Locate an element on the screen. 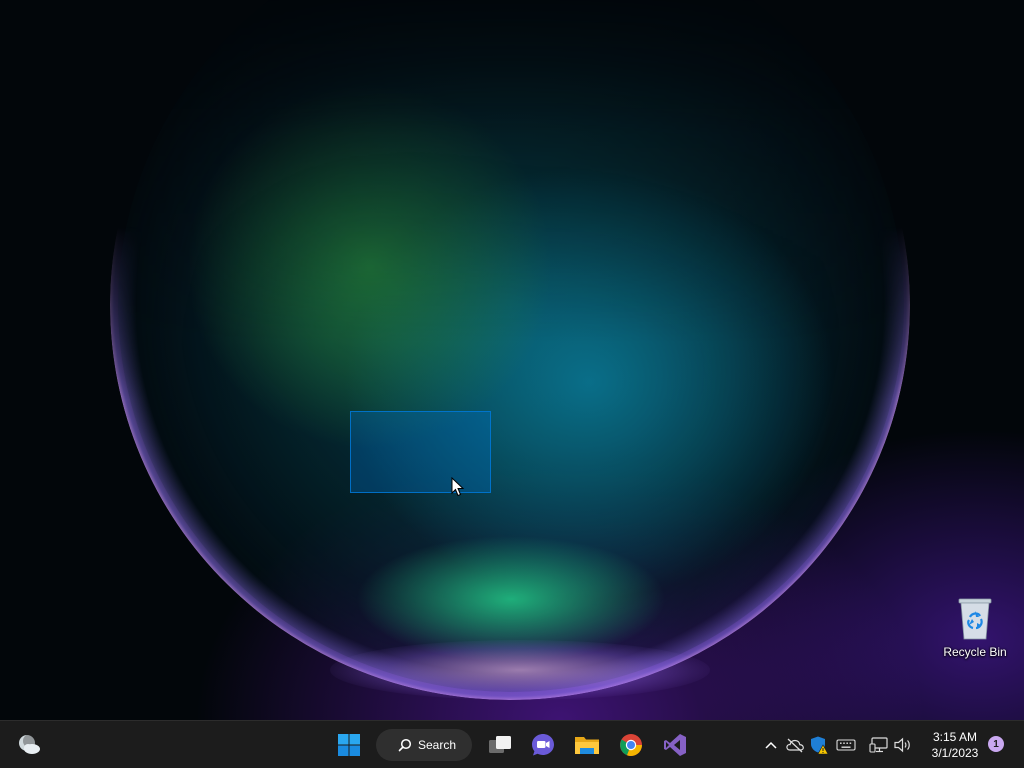  clock-date: 3/1/2023 is located at coordinates (955, 753).